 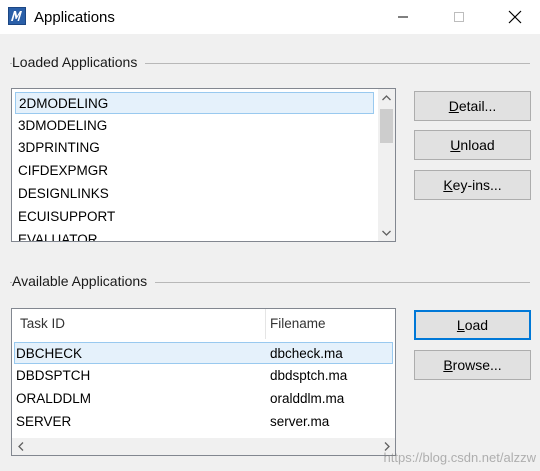 I want to click on microstation-app-icon, so click(x=17, y=16).